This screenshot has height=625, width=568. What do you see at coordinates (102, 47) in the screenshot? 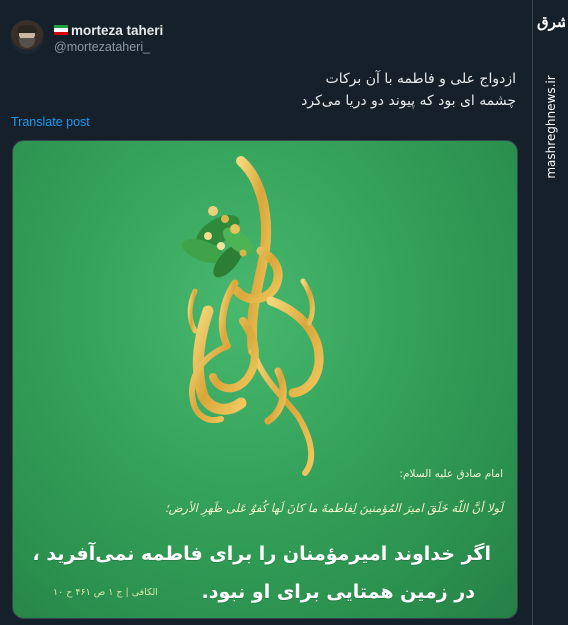
I see `author-handle: @mortezataheri_` at bounding box center [102, 47].